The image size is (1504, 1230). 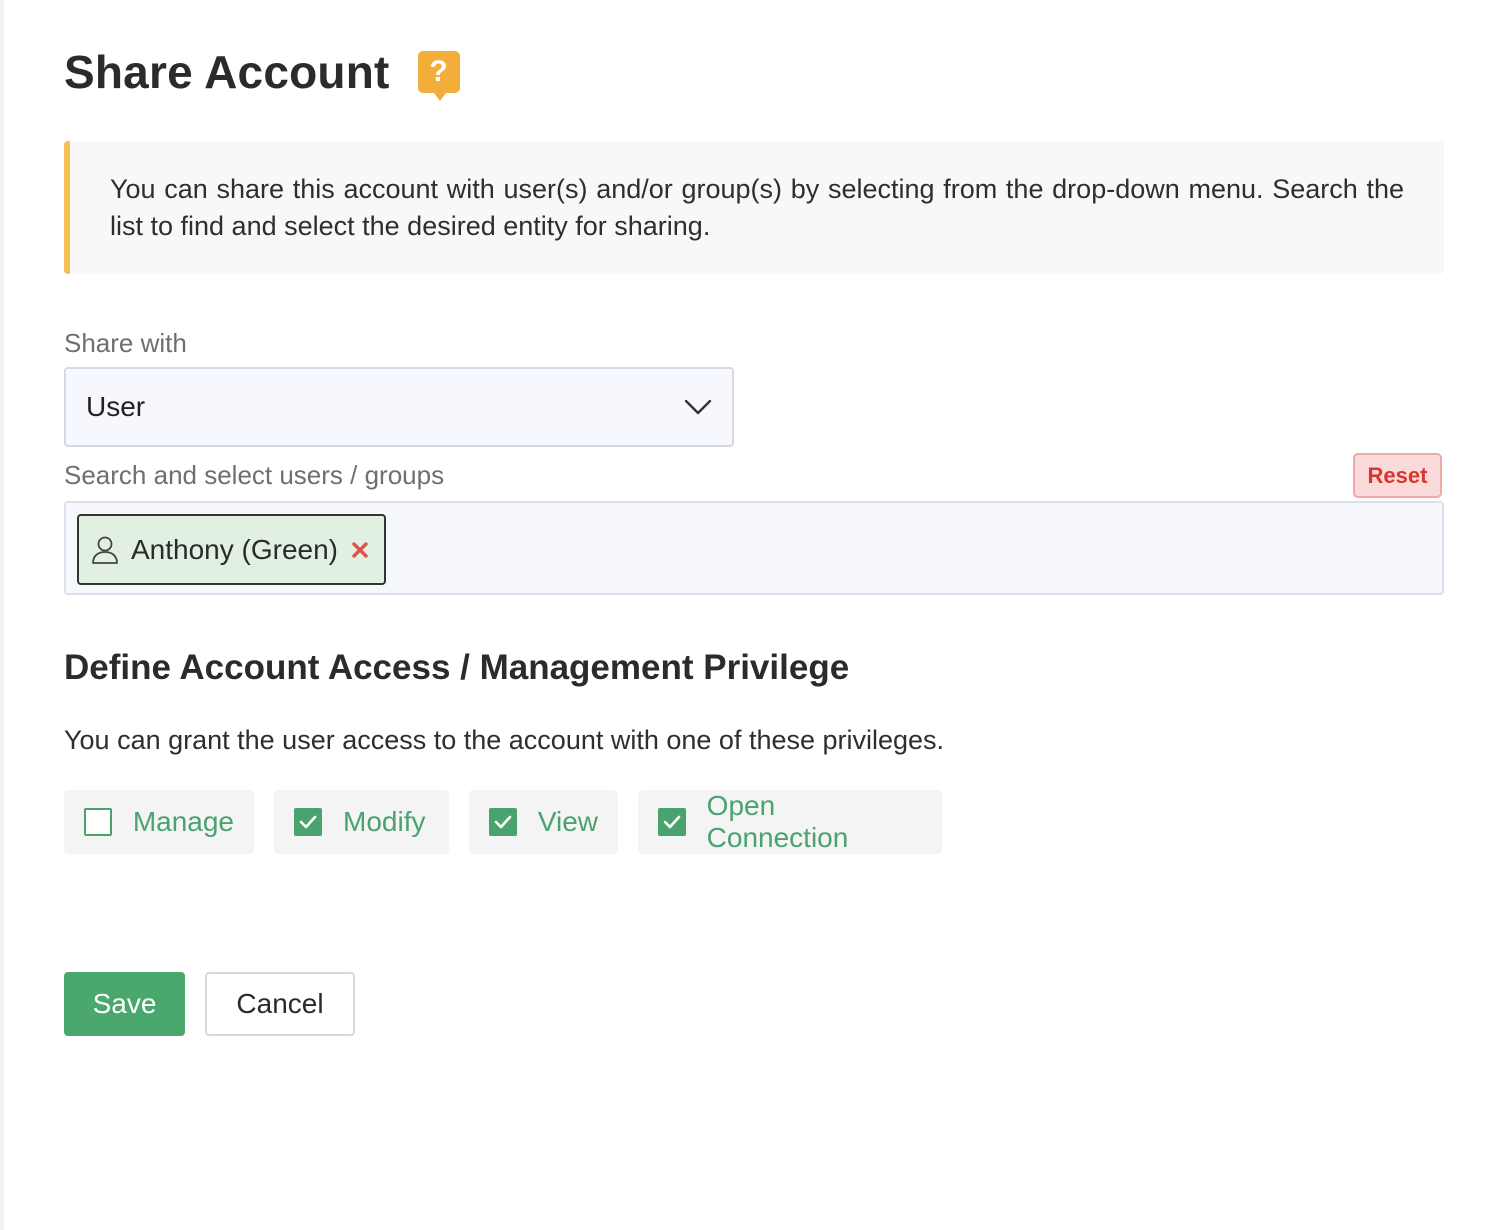 I want to click on chevron-down-icon, so click(x=698, y=407).